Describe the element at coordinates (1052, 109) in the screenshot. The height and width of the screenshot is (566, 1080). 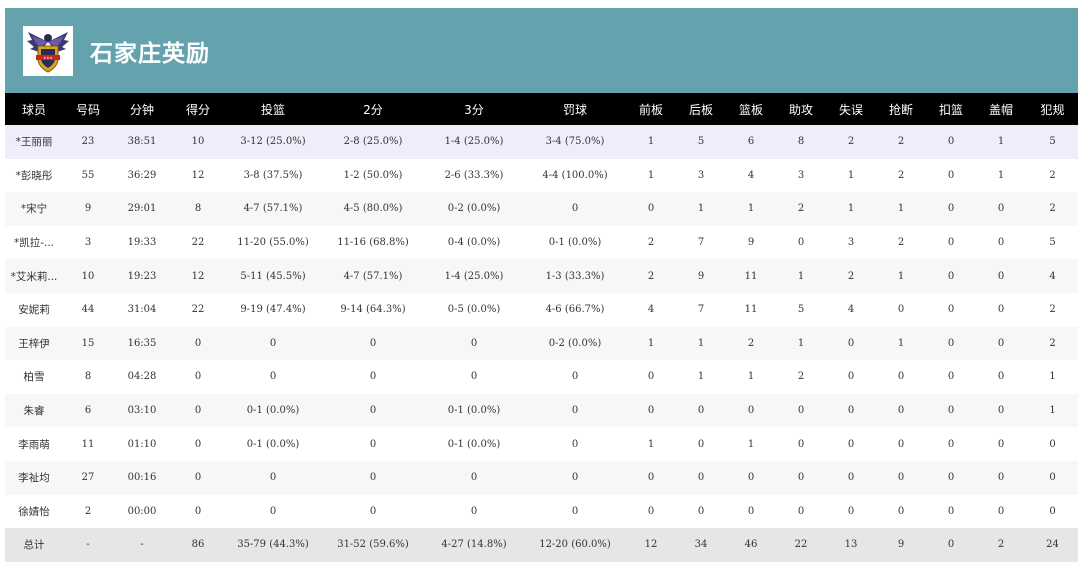
I see `column-header: 犯规` at that location.